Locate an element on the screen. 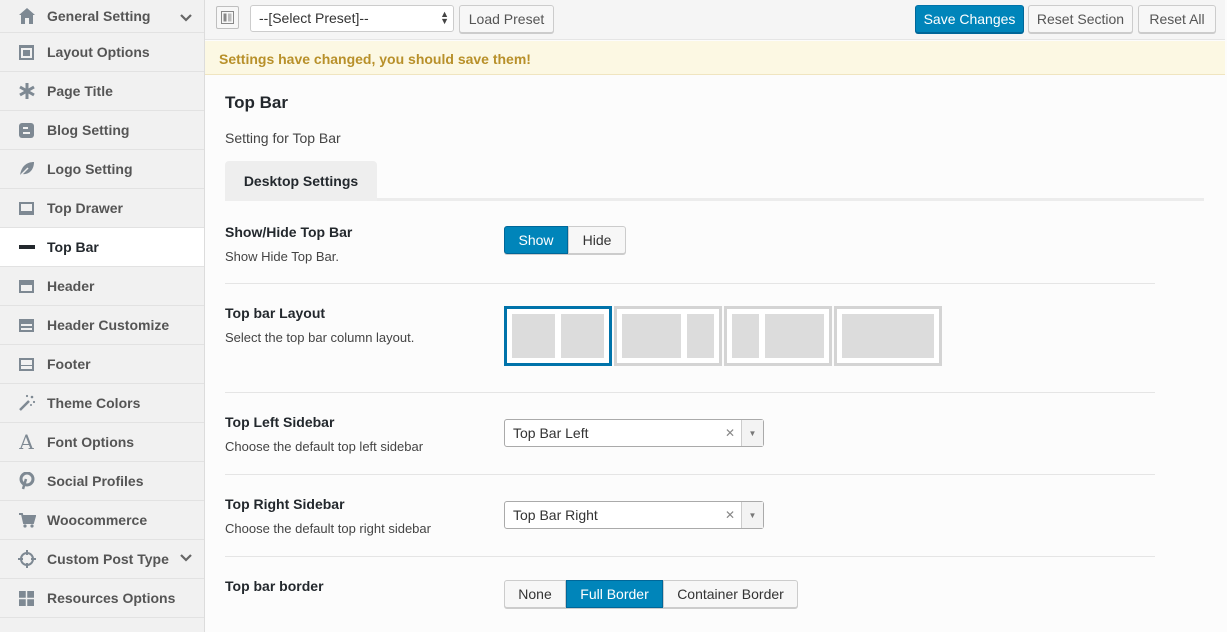 The height and width of the screenshot is (632, 1227). layout-option-full is located at coordinates (888, 336).